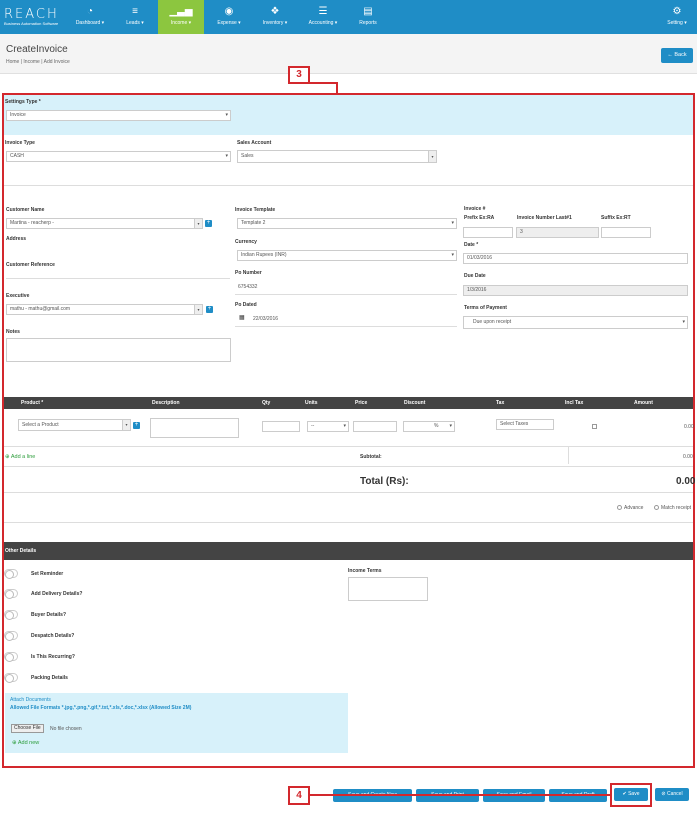 The width and height of the screenshot is (697, 816). What do you see at coordinates (348, 492) in the screenshot?
I see `table-divider` at bounding box center [348, 492].